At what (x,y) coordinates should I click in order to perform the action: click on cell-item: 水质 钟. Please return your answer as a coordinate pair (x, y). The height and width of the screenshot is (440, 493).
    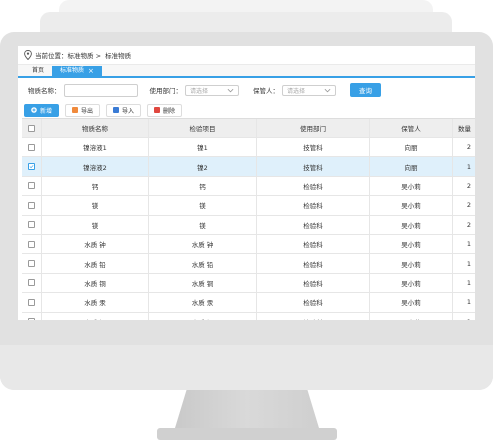
    Looking at the image, I should click on (203, 244).